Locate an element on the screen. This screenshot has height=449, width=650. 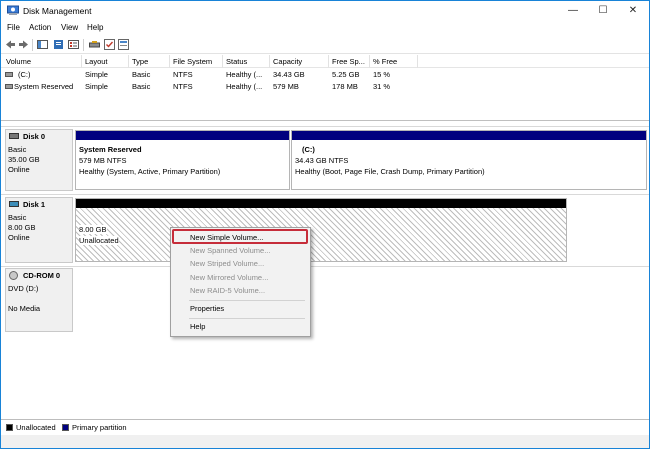
partition-status: Unallocated is located at coordinates (99, 240).